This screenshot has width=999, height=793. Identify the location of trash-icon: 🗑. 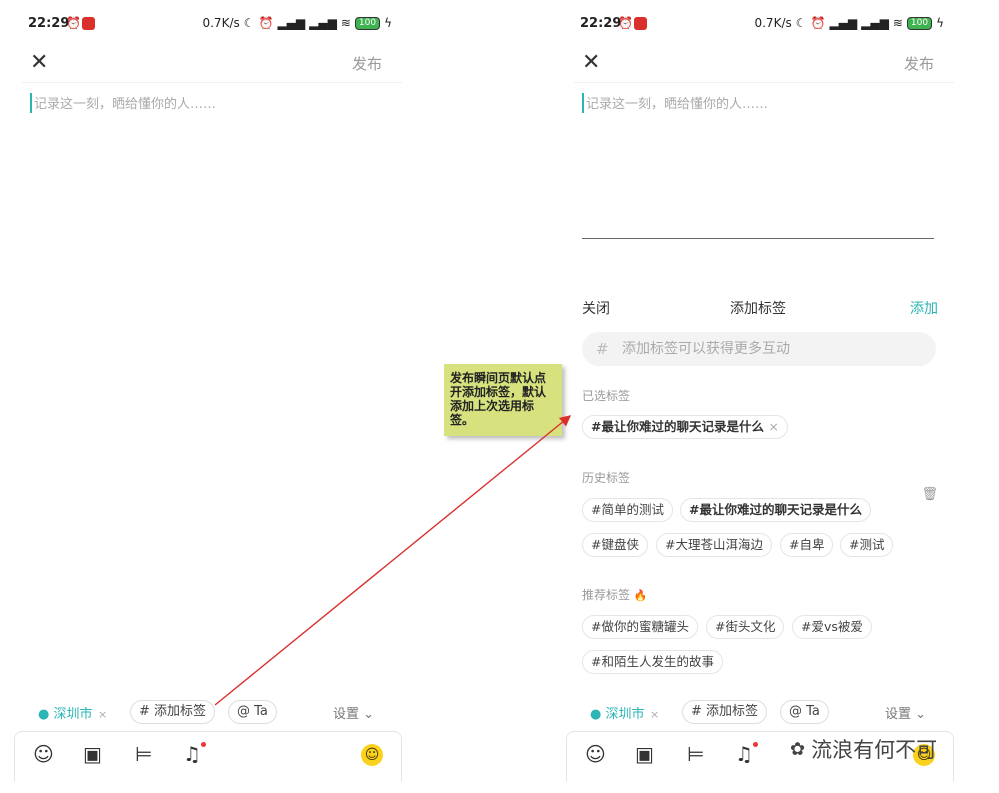
(929, 494).